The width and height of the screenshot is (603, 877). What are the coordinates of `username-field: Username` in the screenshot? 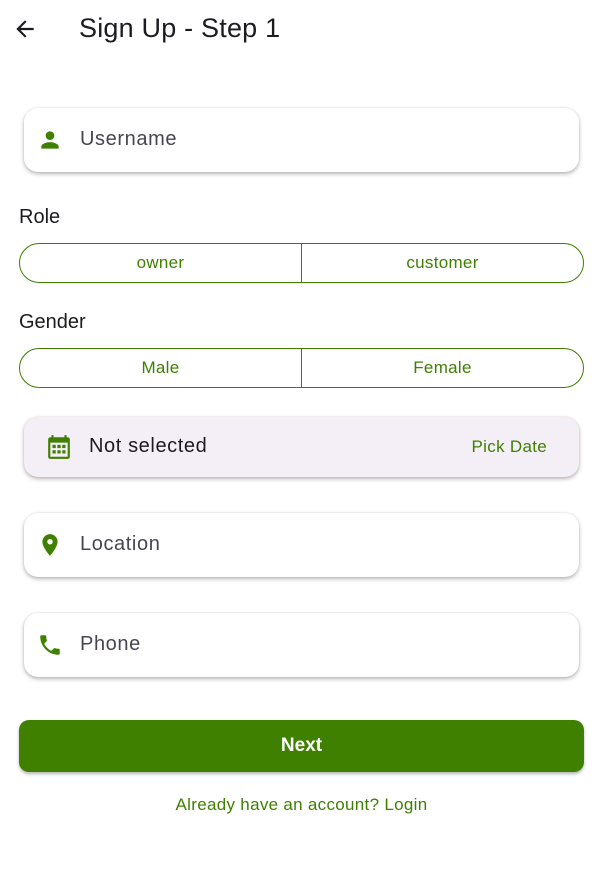 It's located at (301, 140).